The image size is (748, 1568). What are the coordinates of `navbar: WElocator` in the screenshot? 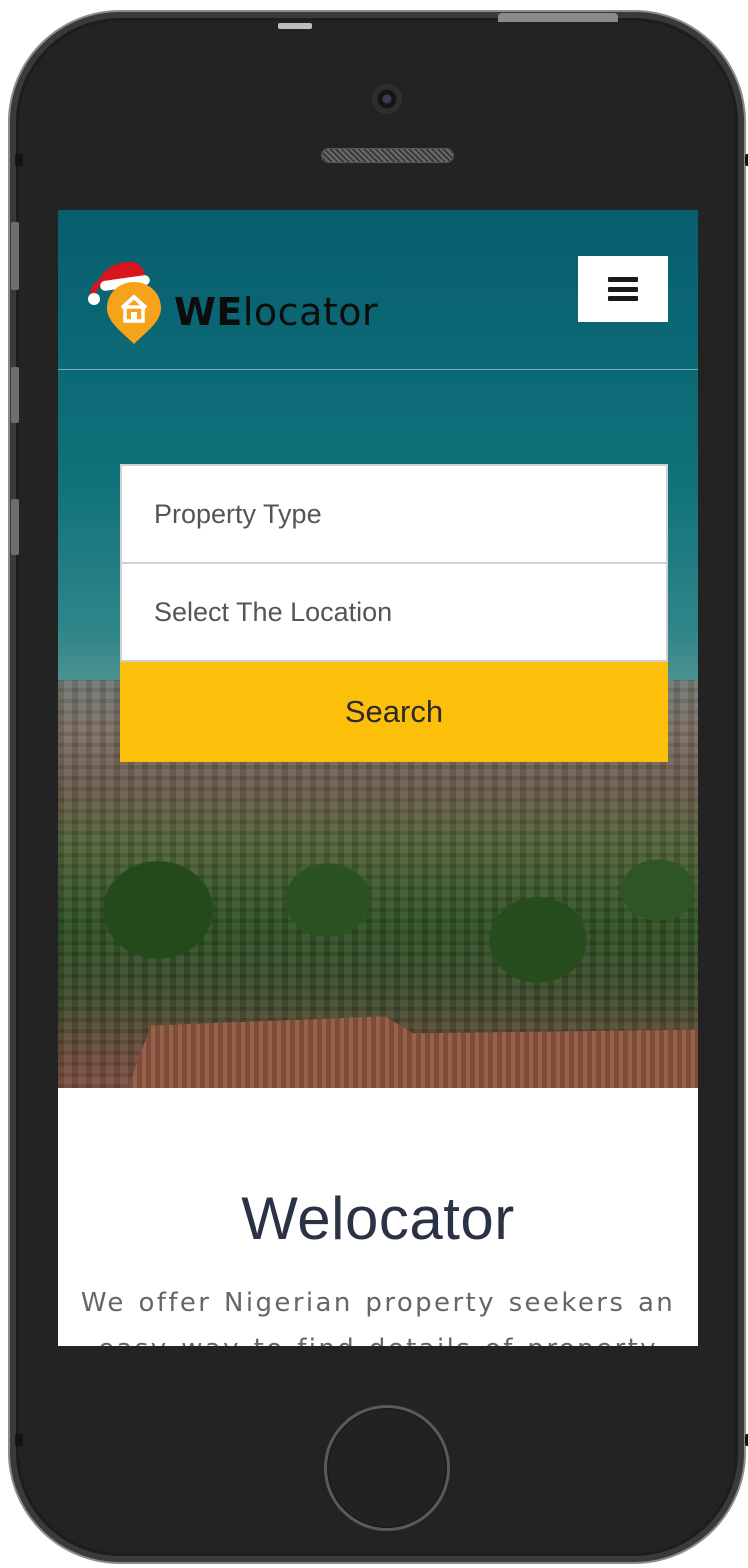 It's located at (378, 290).